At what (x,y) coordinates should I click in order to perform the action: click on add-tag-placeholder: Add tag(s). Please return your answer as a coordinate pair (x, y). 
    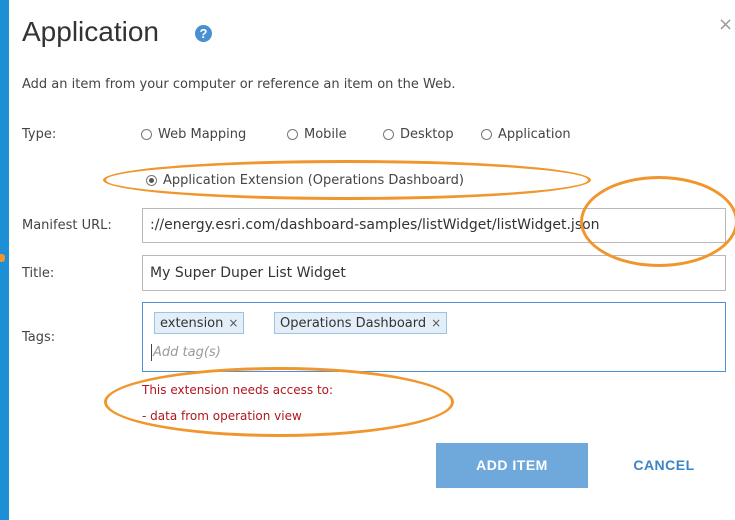
    Looking at the image, I should click on (186, 352).